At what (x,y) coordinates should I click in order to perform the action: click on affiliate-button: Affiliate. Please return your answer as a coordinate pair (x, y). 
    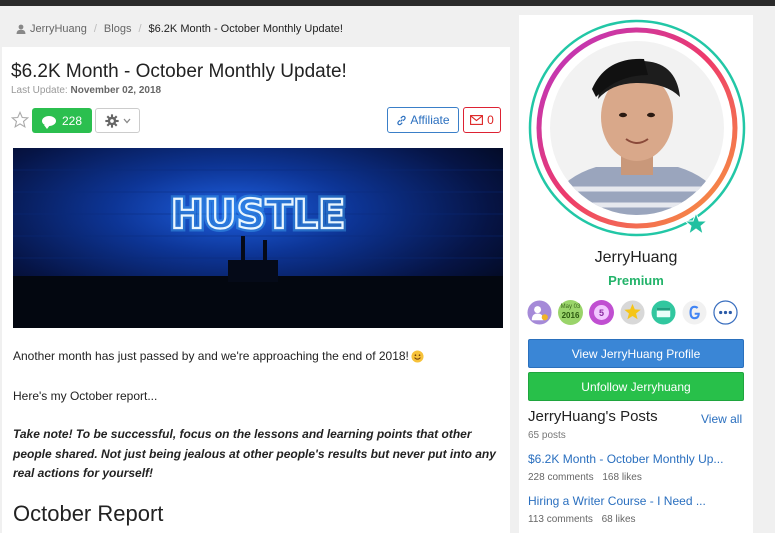
    Looking at the image, I should click on (423, 120).